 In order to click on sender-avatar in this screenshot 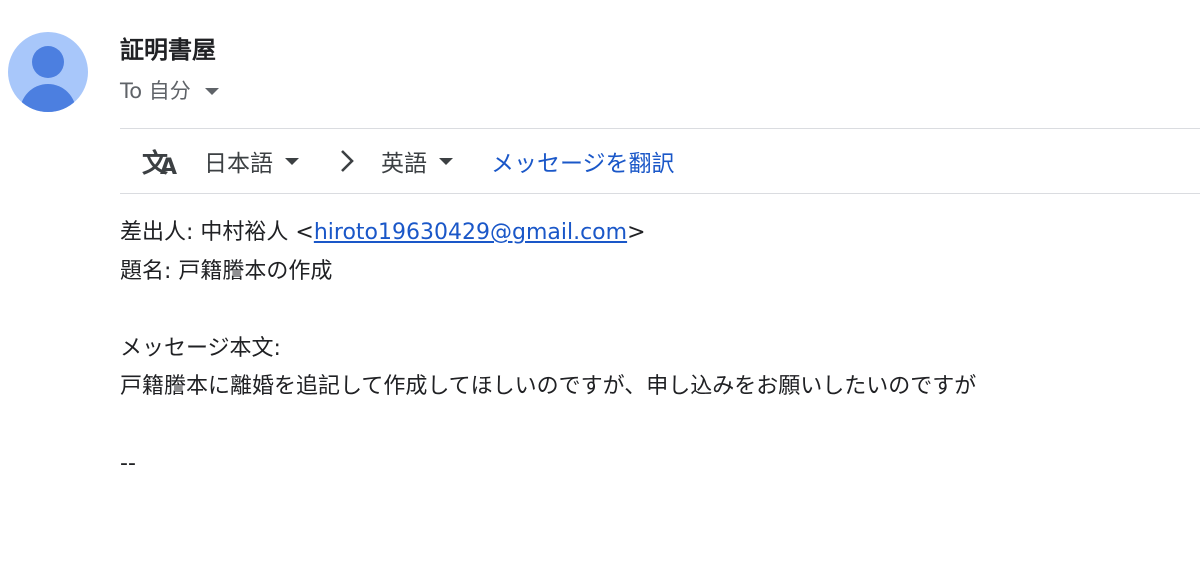, I will do `click(48, 72)`.